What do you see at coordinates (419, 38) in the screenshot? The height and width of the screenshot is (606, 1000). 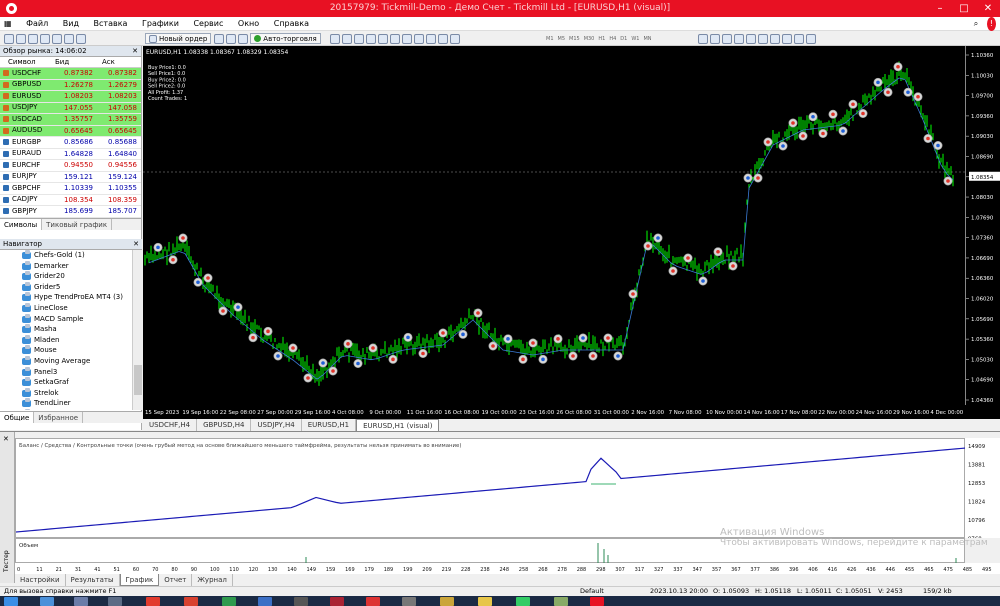 I see `chart-shift-icon` at bounding box center [419, 38].